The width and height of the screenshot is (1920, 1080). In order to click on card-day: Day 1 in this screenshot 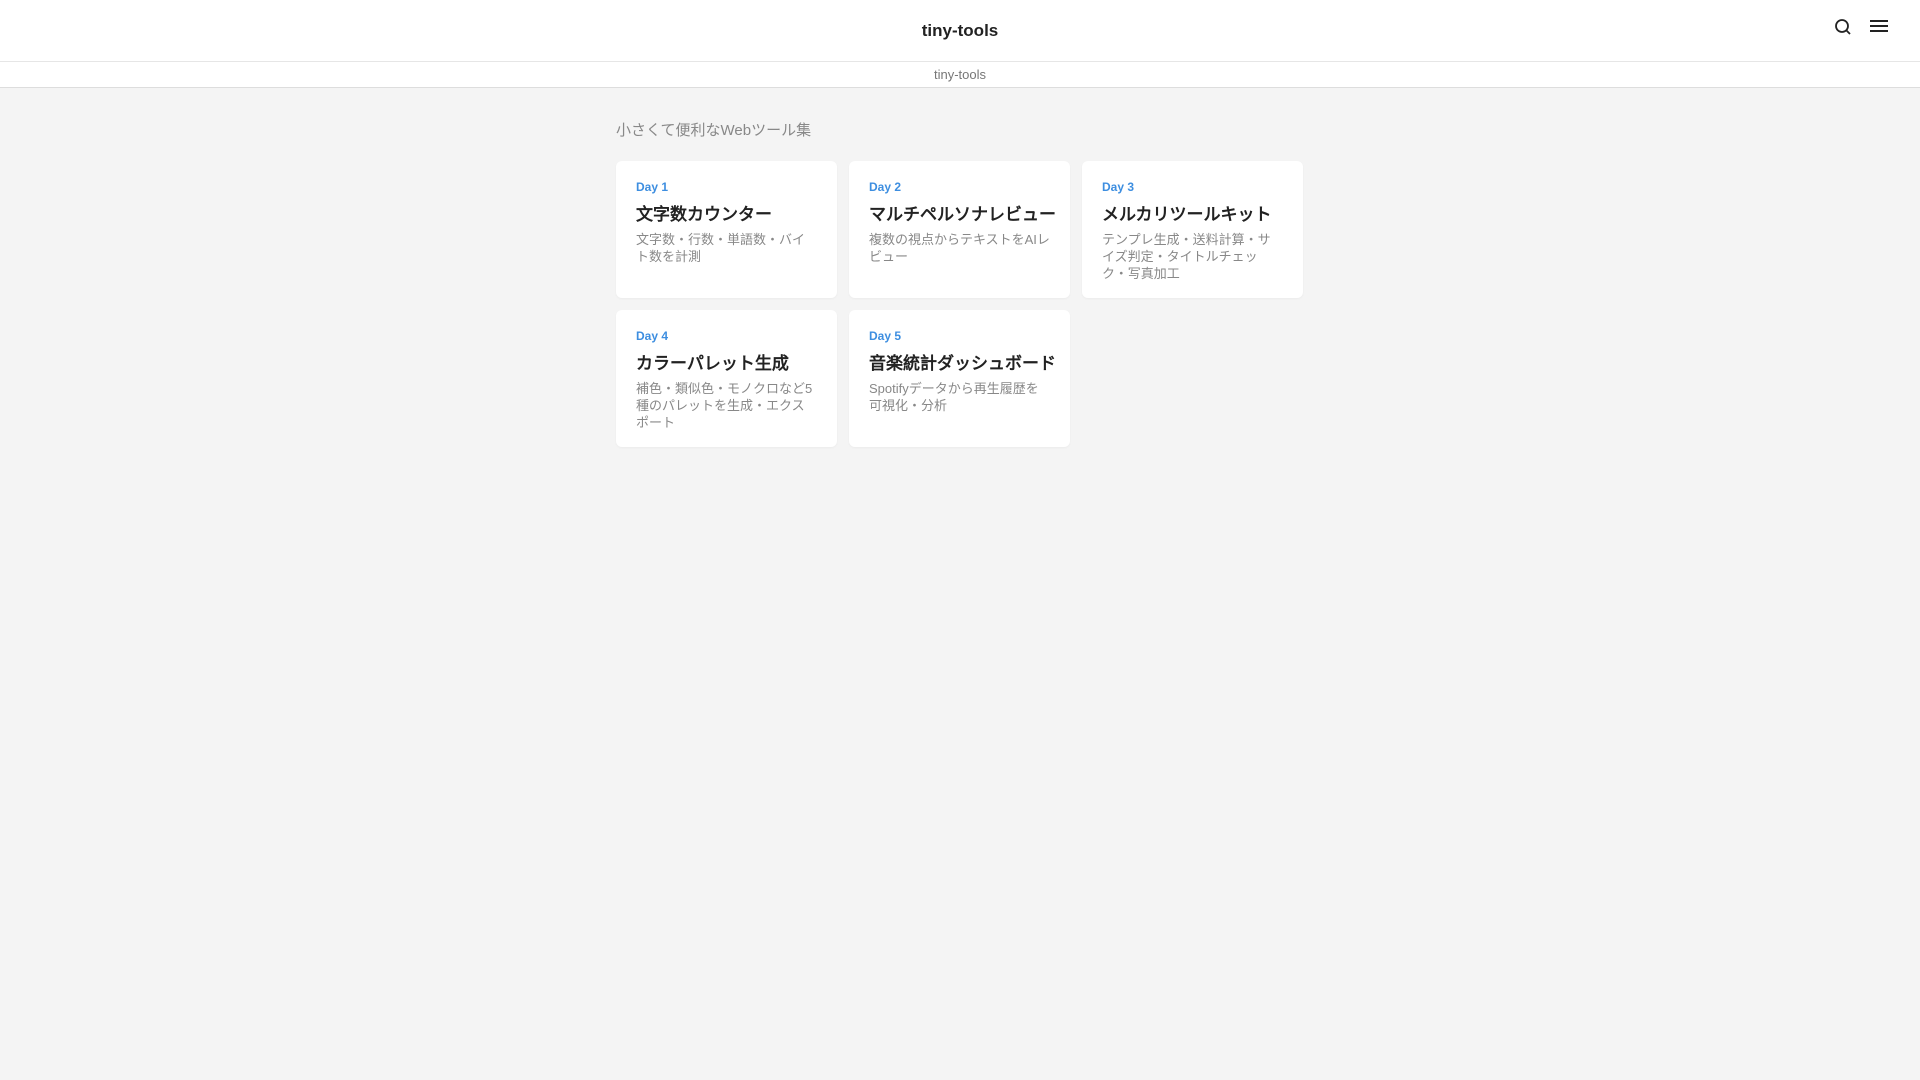, I will do `click(652, 187)`.